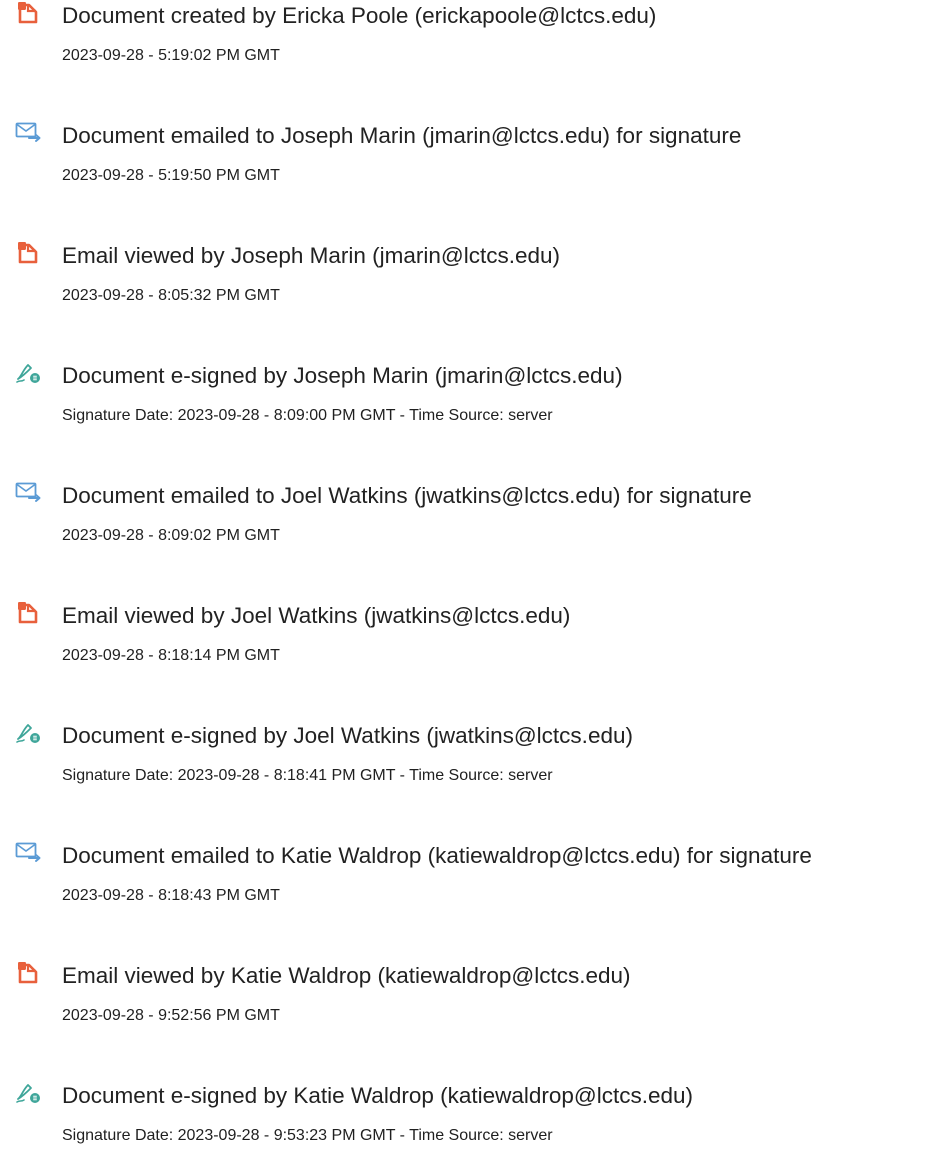 The height and width of the screenshot is (1160, 952). I want to click on entry-timestamp: 2023-09-28 - 9:52:56 PM GMT, so click(171, 1015).